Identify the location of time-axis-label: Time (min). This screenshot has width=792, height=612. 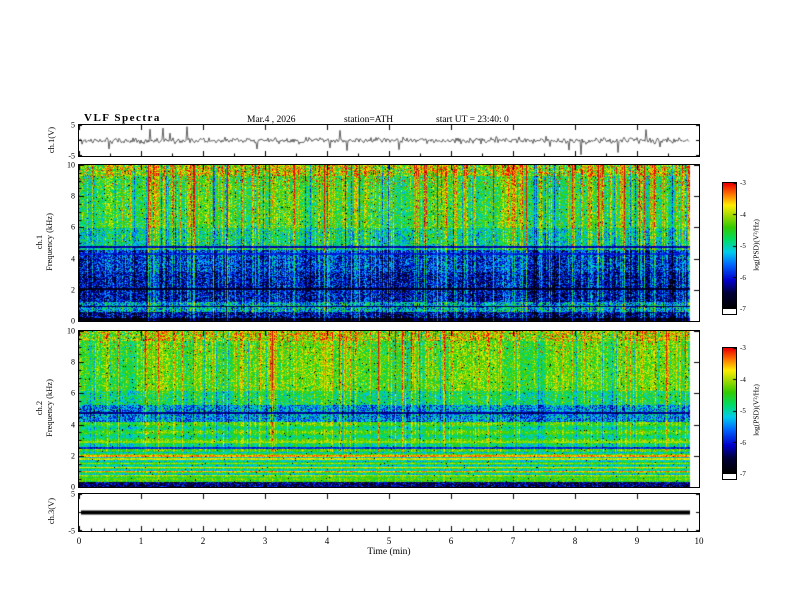
(389, 552).